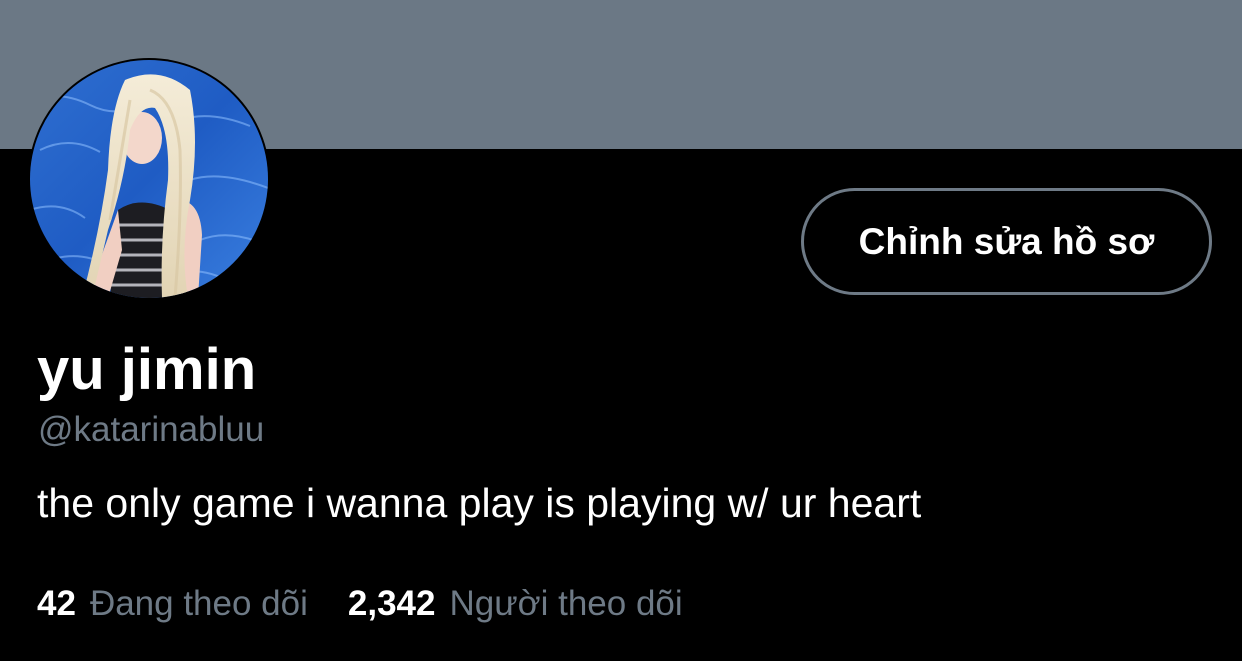 This screenshot has width=1242, height=661. Describe the element at coordinates (1006, 241) in the screenshot. I see `edit-profile-button: Chỉnh sửa hồ sơ` at that location.